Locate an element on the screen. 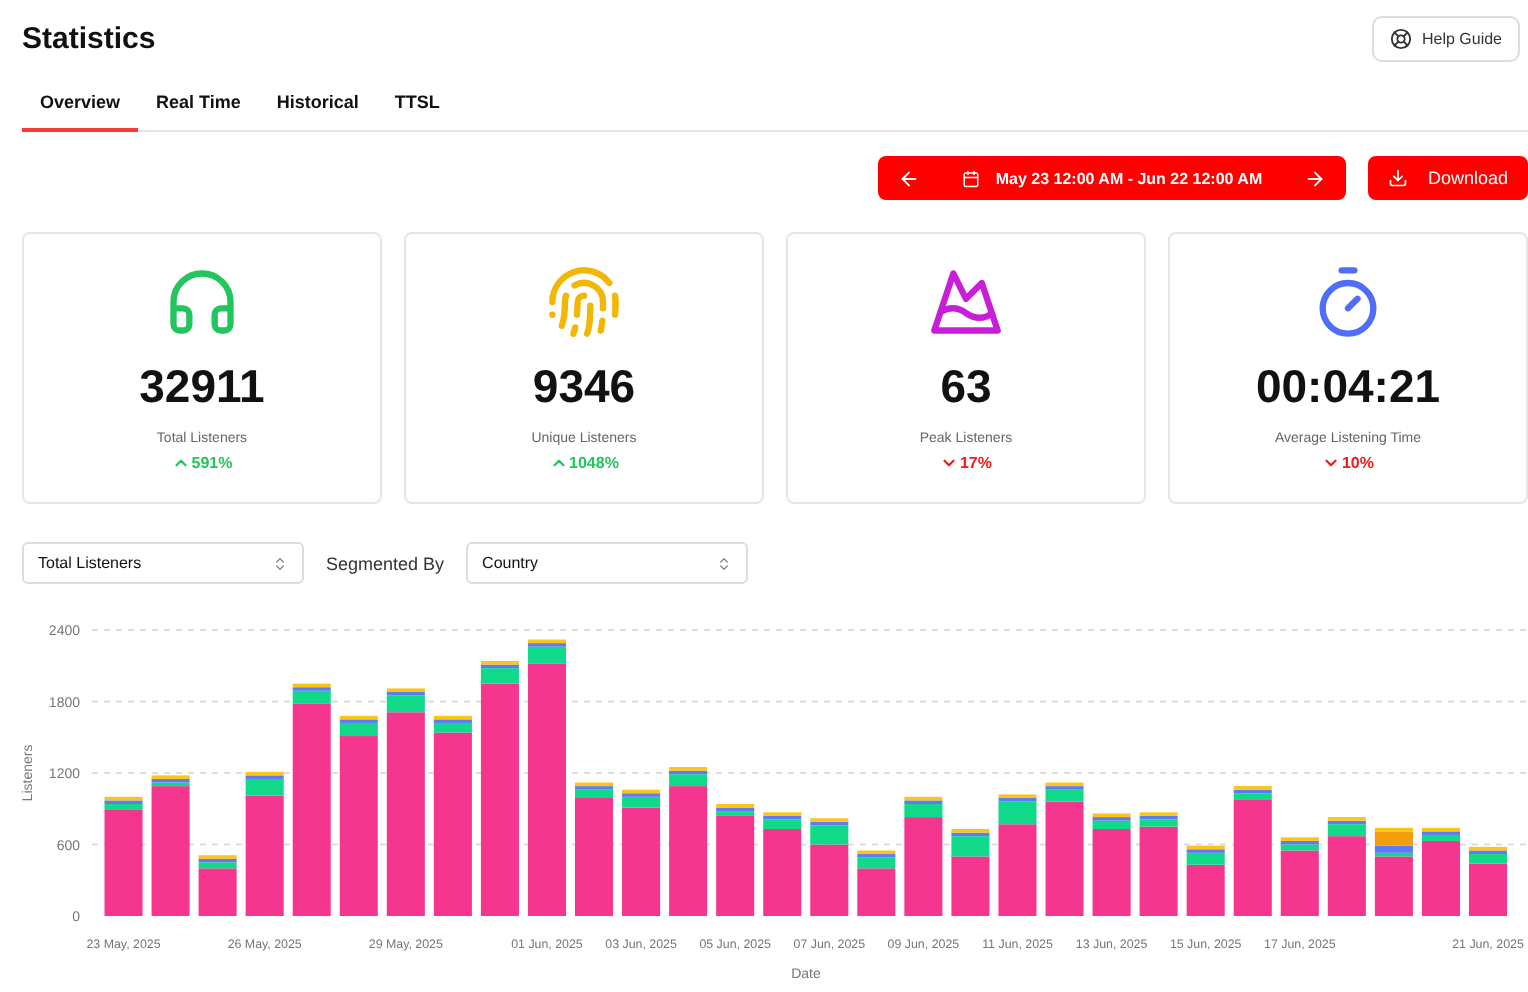 This screenshot has width=1528, height=992. stat-change: 591% is located at coordinates (212, 463).